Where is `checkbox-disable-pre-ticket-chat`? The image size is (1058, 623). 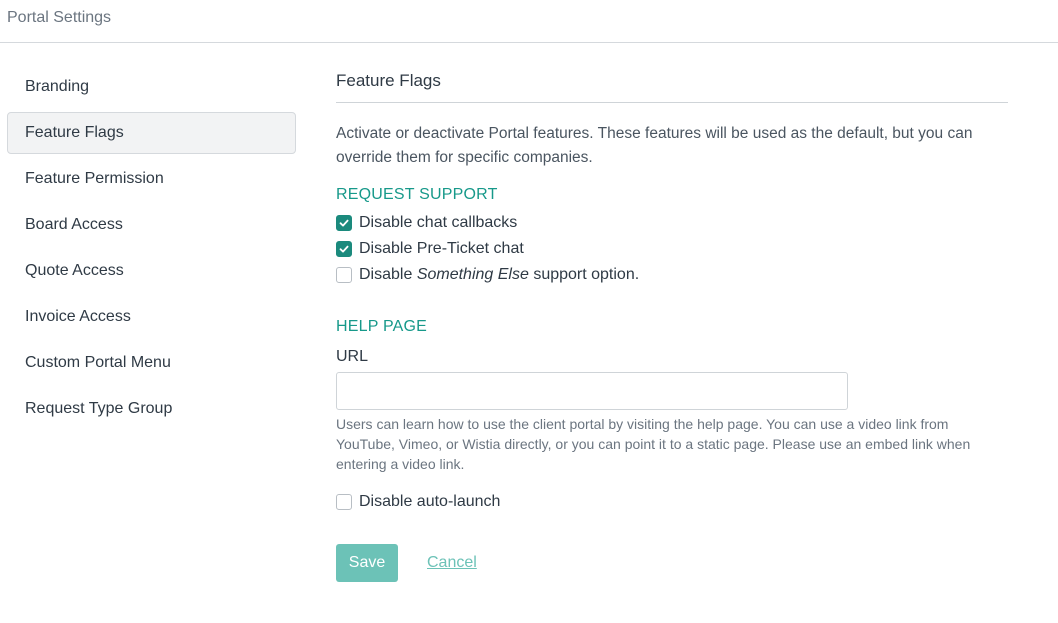 checkbox-disable-pre-ticket-chat is located at coordinates (344, 249).